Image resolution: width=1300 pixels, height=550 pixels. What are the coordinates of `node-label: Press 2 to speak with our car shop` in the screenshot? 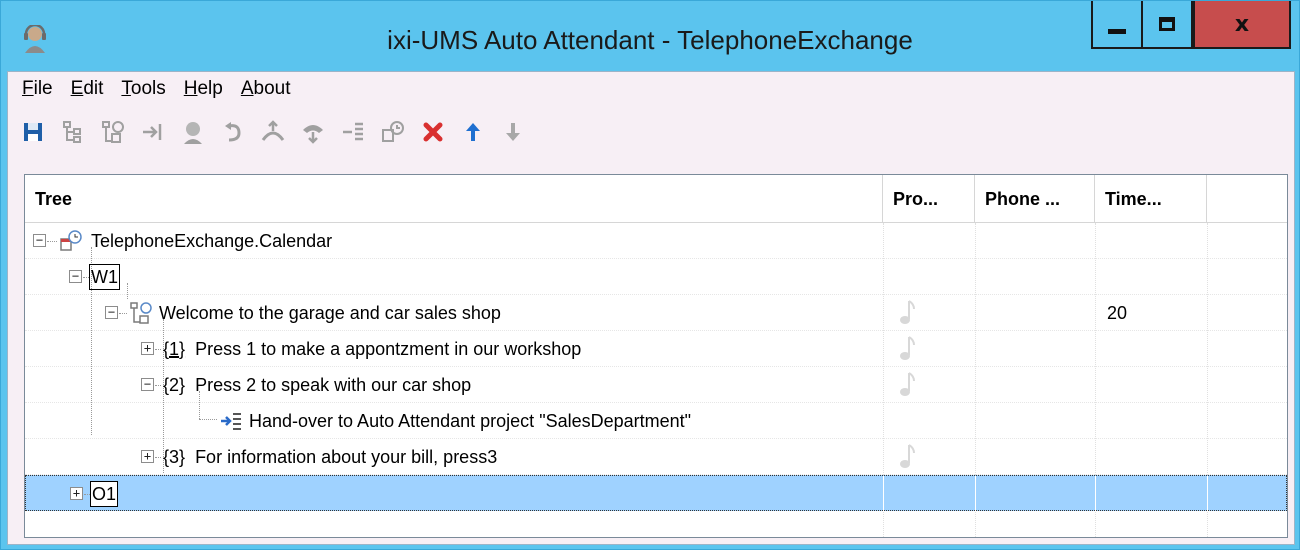 It's located at (333, 384).